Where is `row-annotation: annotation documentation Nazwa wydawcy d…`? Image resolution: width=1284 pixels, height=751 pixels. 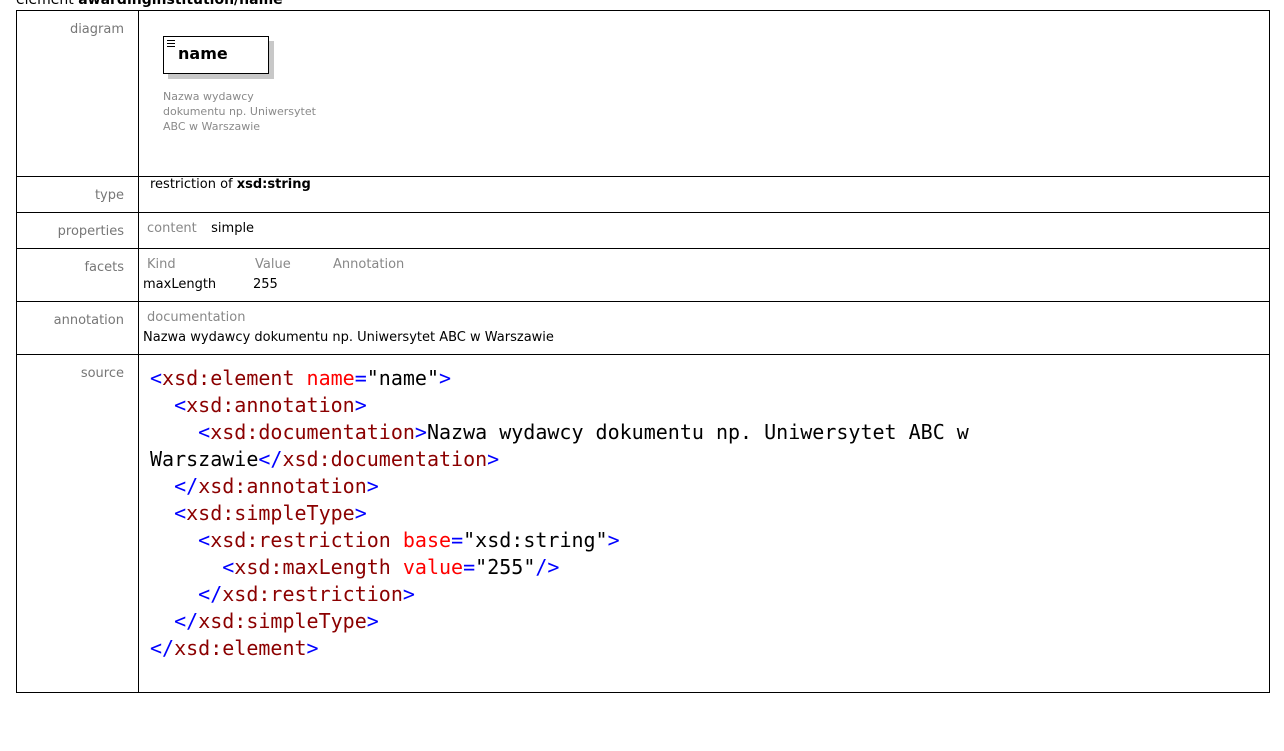 row-annotation: annotation documentation Nazwa wydawcy d… is located at coordinates (643, 328).